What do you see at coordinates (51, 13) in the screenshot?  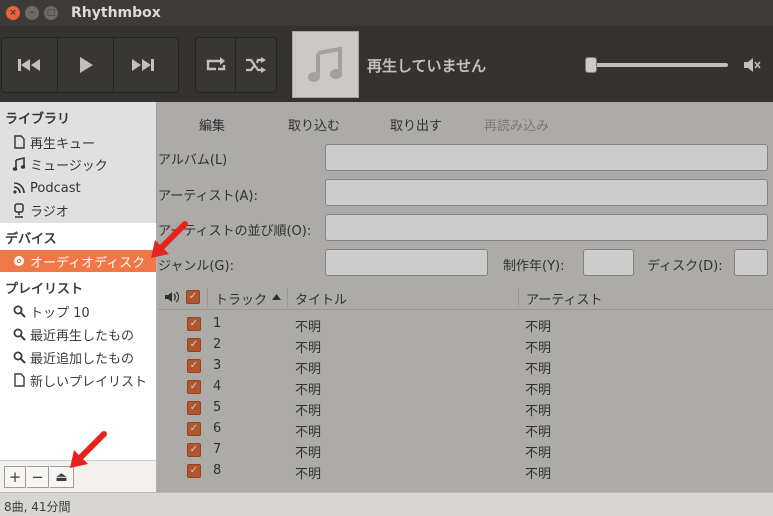 I see `window-maximize-button: □` at bounding box center [51, 13].